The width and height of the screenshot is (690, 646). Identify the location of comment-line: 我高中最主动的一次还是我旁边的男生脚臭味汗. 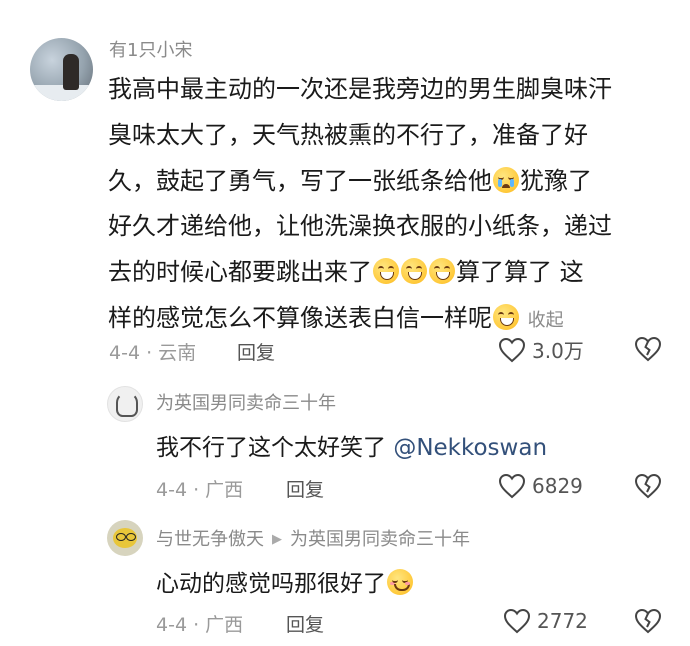
(360, 89).